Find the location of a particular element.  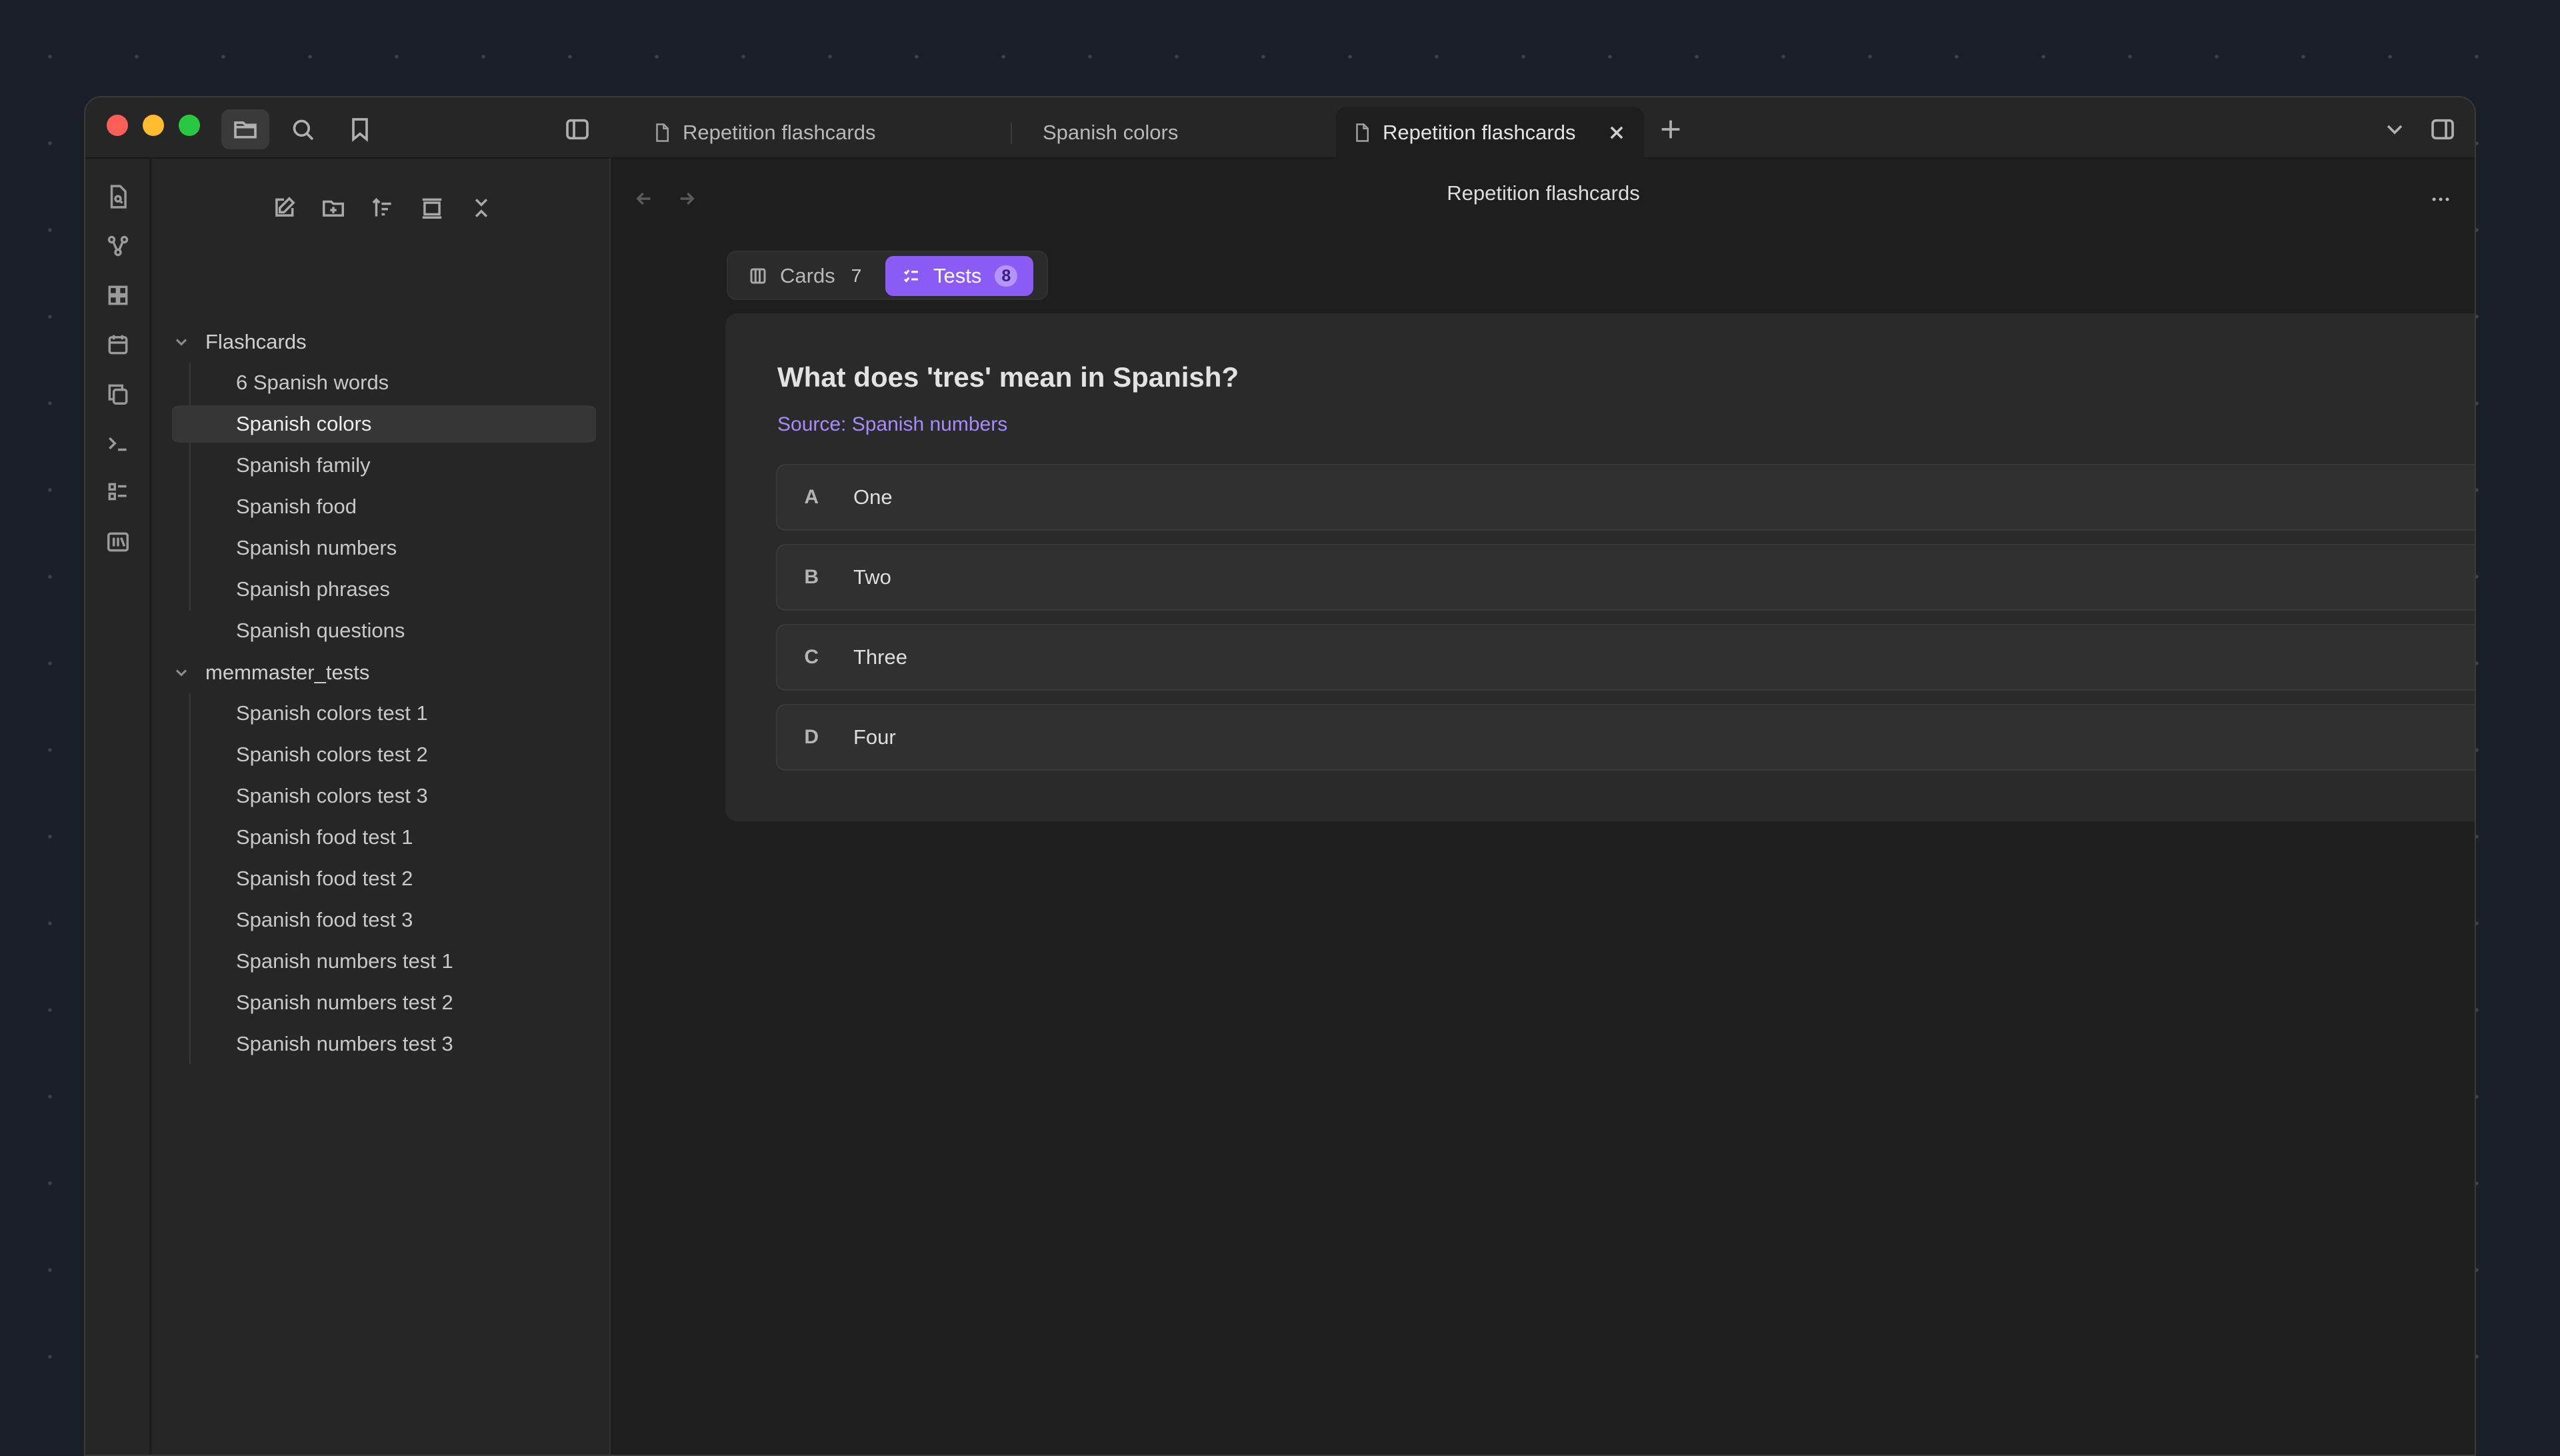

cards-icon is located at coordinates (758, 276).